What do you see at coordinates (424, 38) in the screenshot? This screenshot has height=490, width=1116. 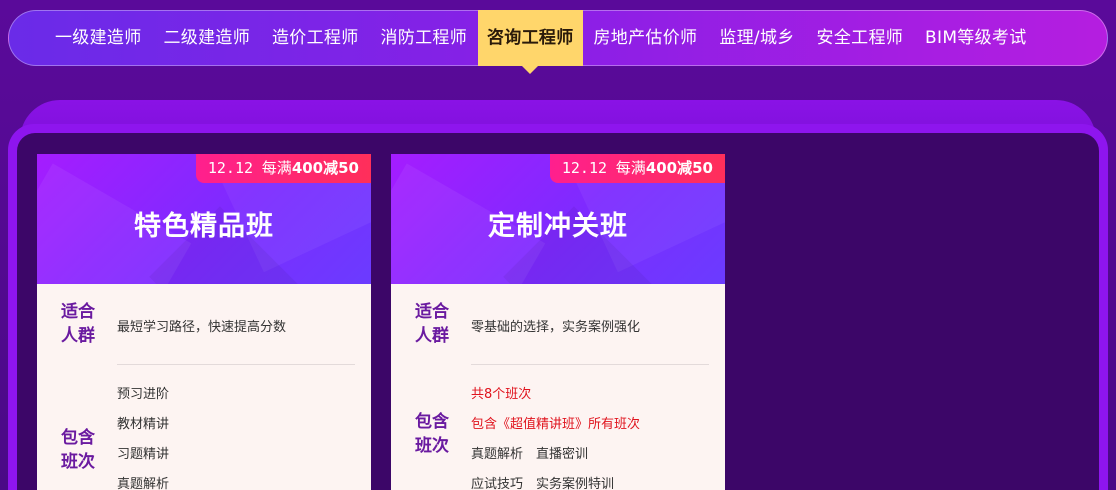 I see `nav-item-fire-engineer: 消防工程师` at bounding box center [424, 38].